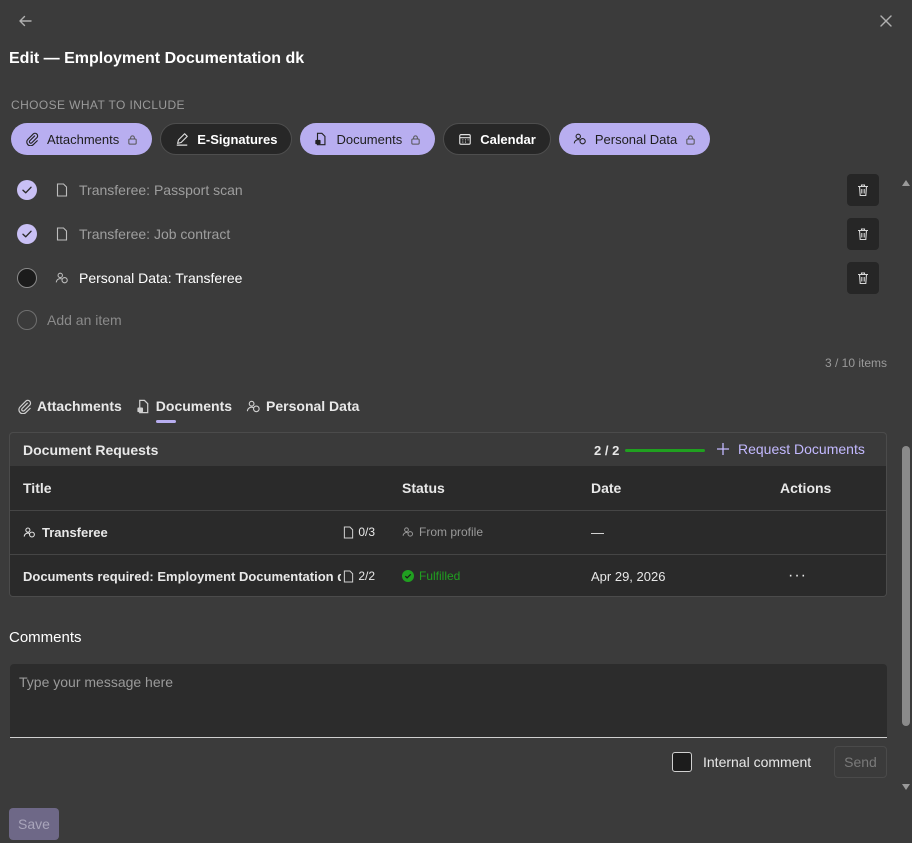 This screenshot has width=912, height=843. Describe the element at coordinates (826, 488) in the screenshot. I see `col-actions: Actions` at that location.